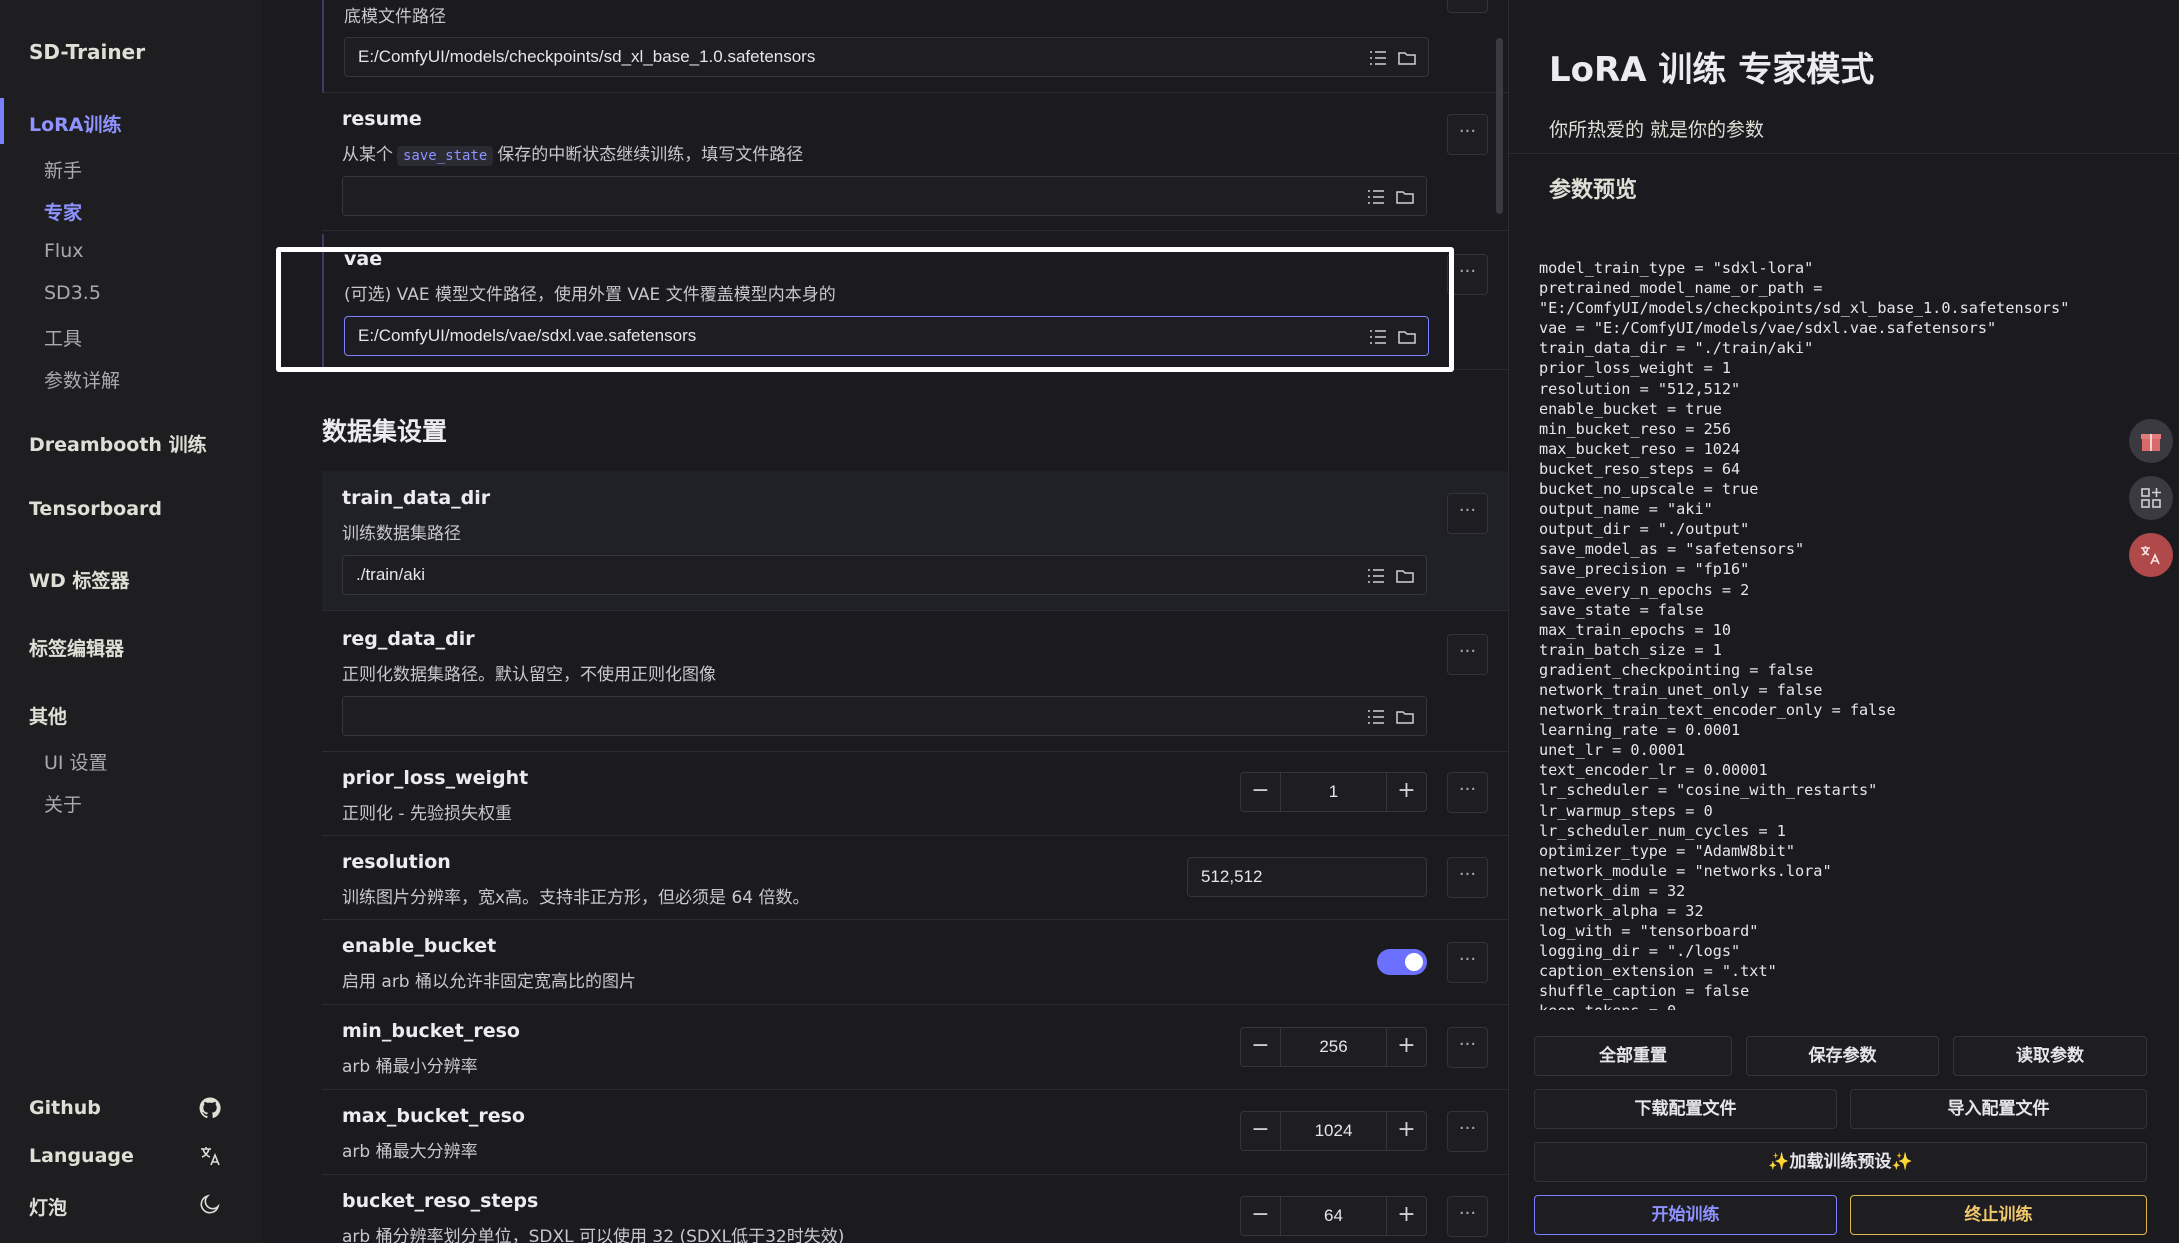 This screenshot has width=2179, height=1243. What do you see at coordinates (431, 1031) in the screenshot?
I see `min-bucket-reso-name: min_bucket_reso` at bounding box center [431, 1031].